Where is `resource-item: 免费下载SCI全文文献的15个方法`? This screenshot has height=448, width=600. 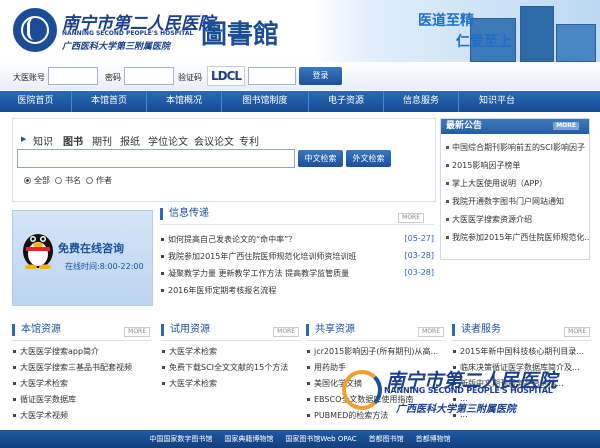 resource-item: 免费下载SCI全文文献的15个方法 is located at coordinates (231, 367).